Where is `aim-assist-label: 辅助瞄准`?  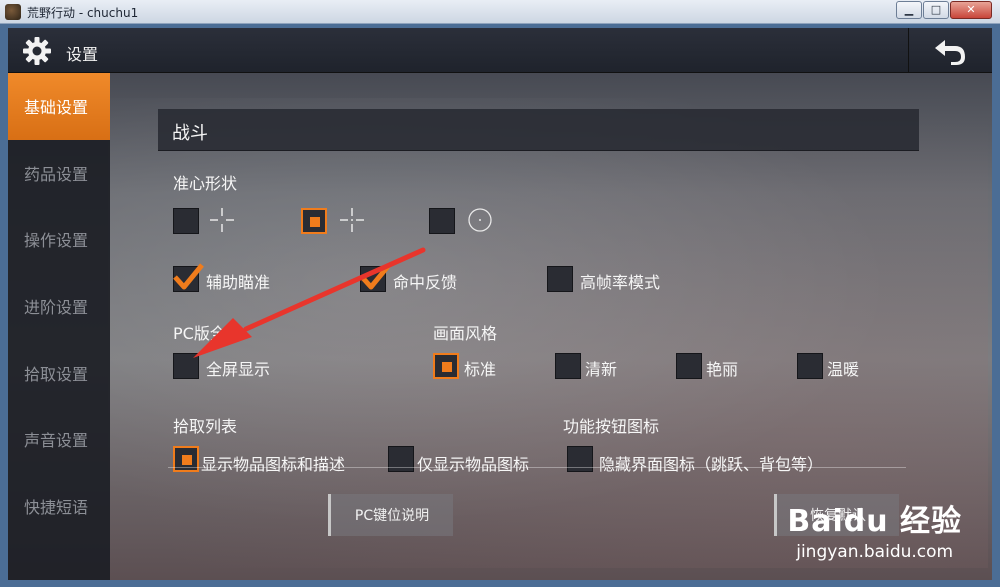
aim-assist-label: 辅助瞄准 is located at coordinates (238, 282).